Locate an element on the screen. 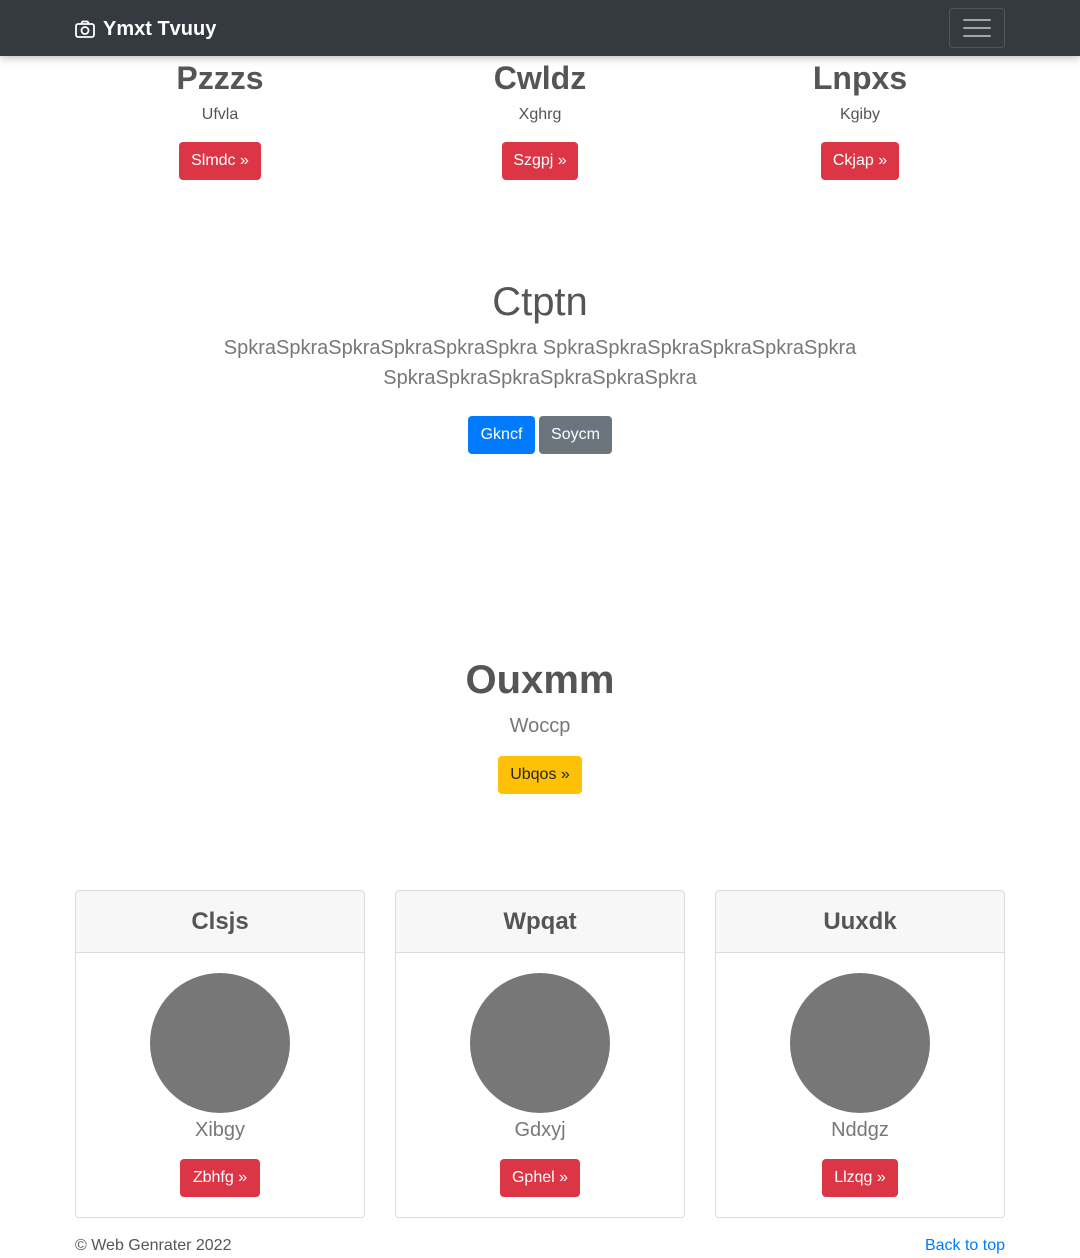  column-subtitle: Ufvla is located at coordinates (220, 114).